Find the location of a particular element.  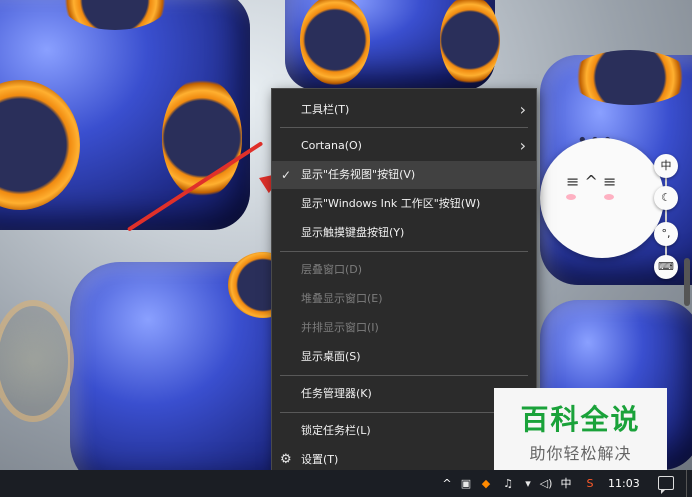

menu-item-show-ink: 显示"Windows Ink 工作区"按钮(W) is located at coordinates (404, 204).